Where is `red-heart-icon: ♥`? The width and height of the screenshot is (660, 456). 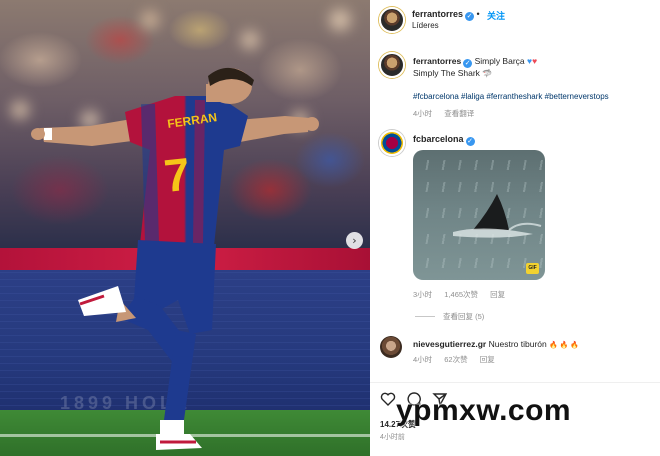
red-heart-icon: ♥ is located at coordinates (535, 61).